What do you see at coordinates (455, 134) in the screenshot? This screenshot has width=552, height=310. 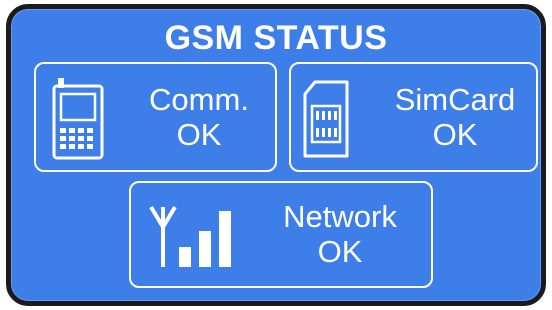 I see `simcard-status-value: OK` at bounding box center [455, 134].